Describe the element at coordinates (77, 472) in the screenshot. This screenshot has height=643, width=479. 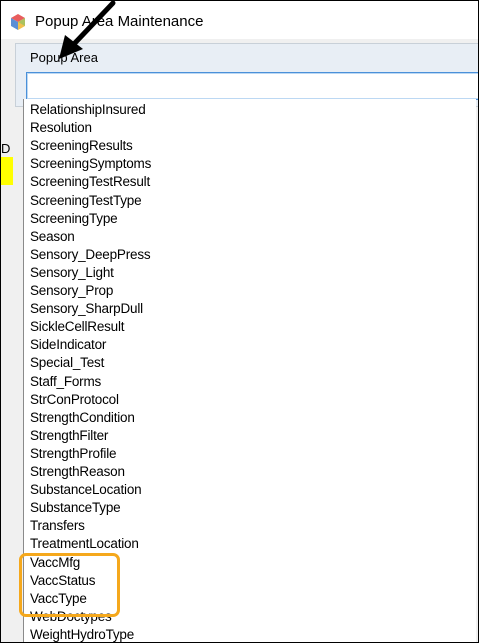
I see `dropdown-item: StrengthReason` at that location.